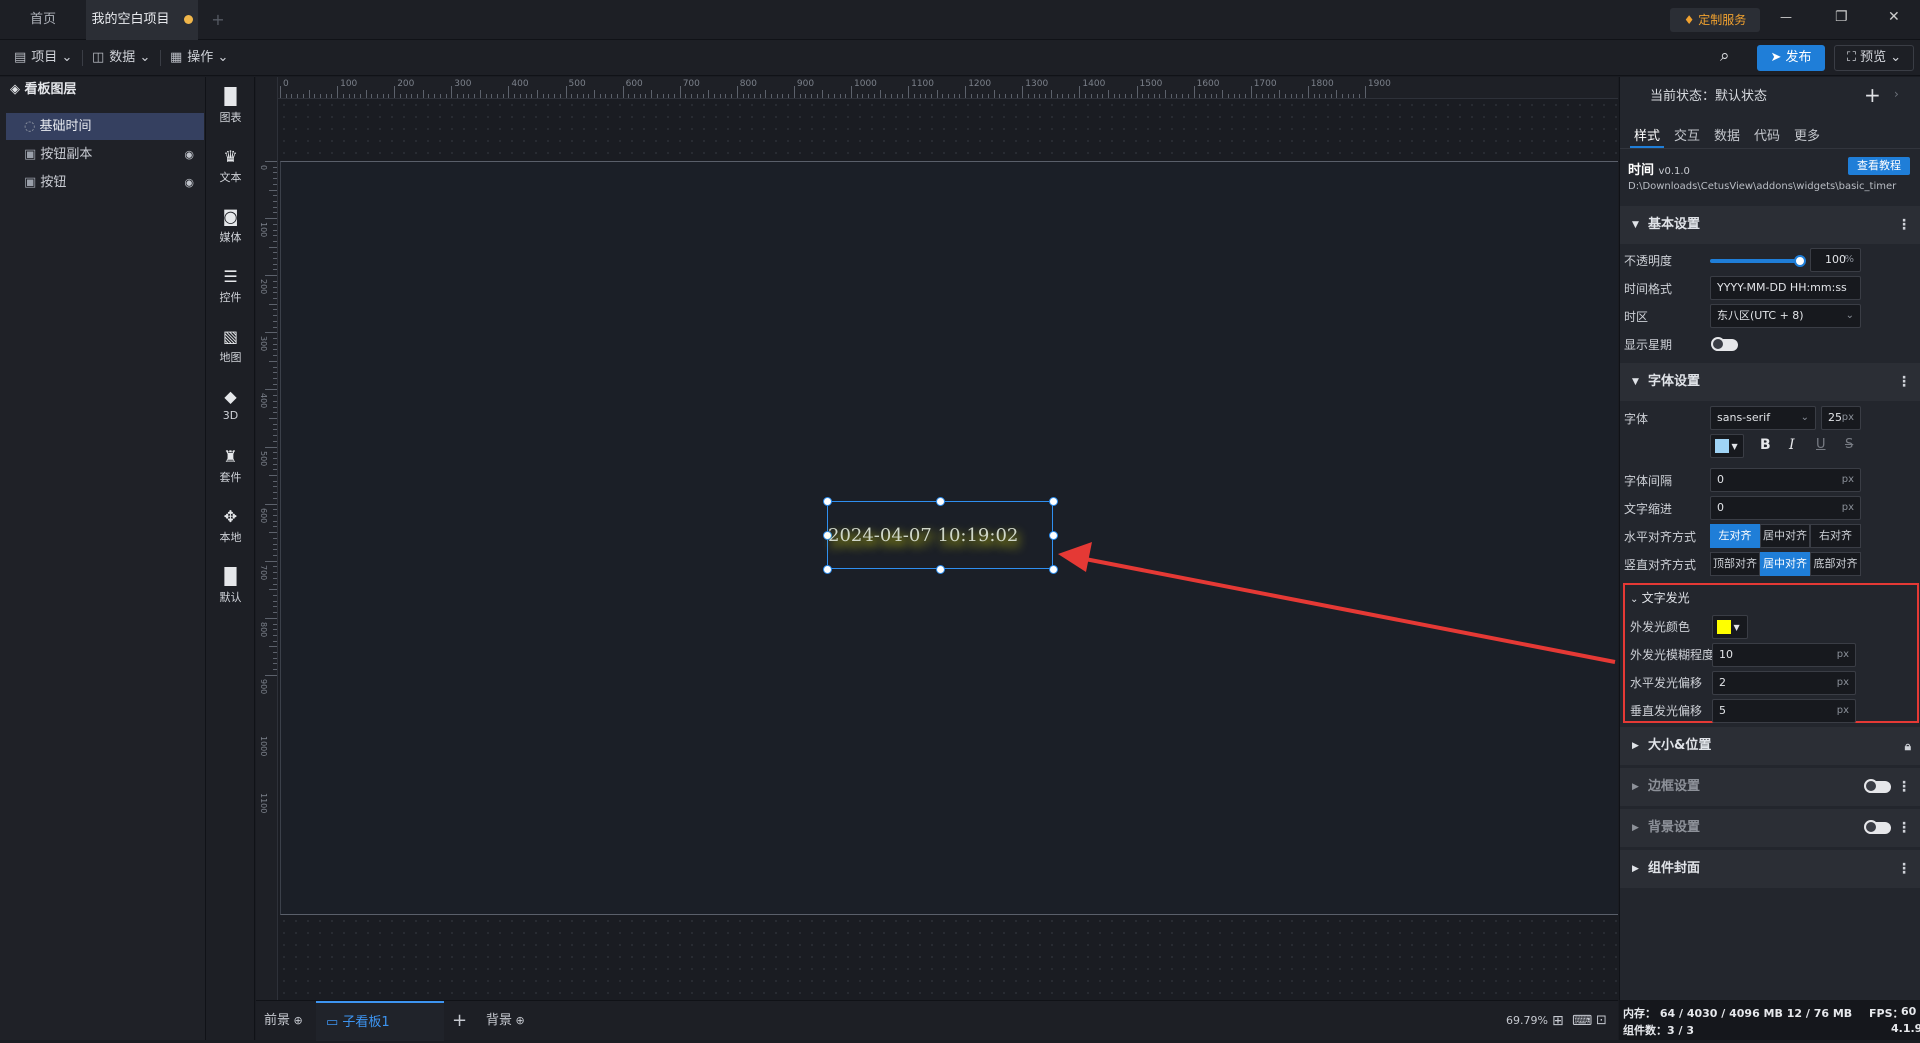 The image size is (1920, 1043). What do you see at coordinates (1896, 94) in the screenshot?
I see `chevron-right-icon: ›` at bounding box center [1896, 94].